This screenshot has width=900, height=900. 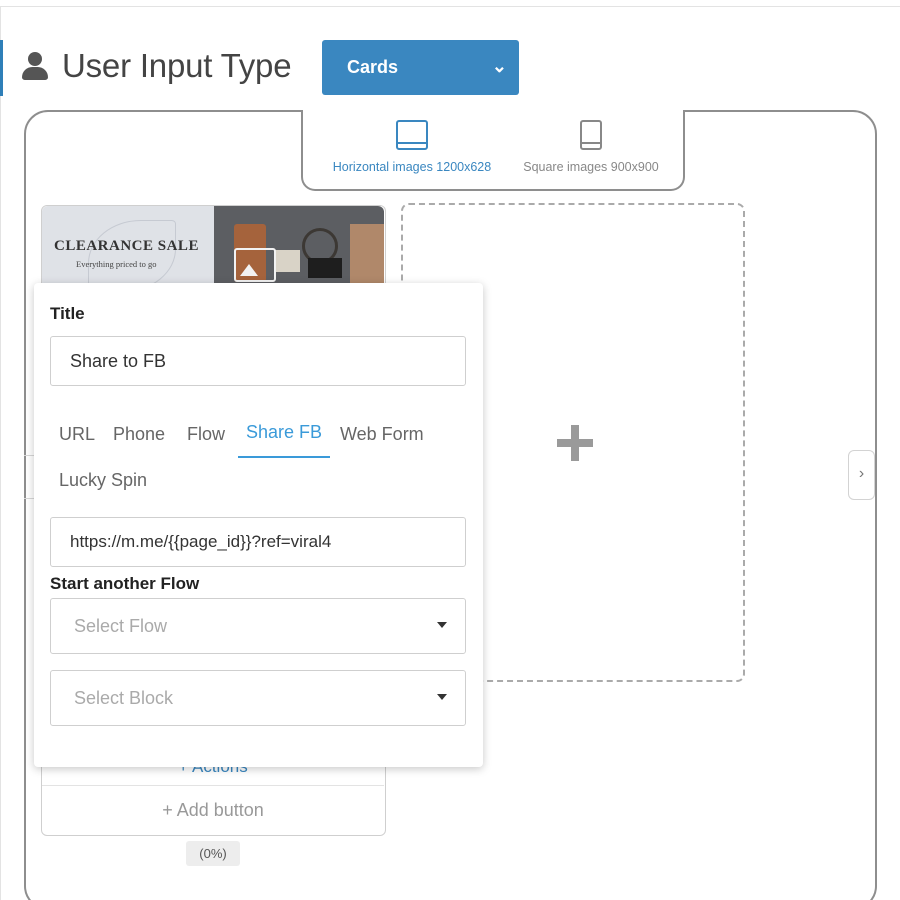 I want to click on square-image-icon, so click(x=591, y=135).